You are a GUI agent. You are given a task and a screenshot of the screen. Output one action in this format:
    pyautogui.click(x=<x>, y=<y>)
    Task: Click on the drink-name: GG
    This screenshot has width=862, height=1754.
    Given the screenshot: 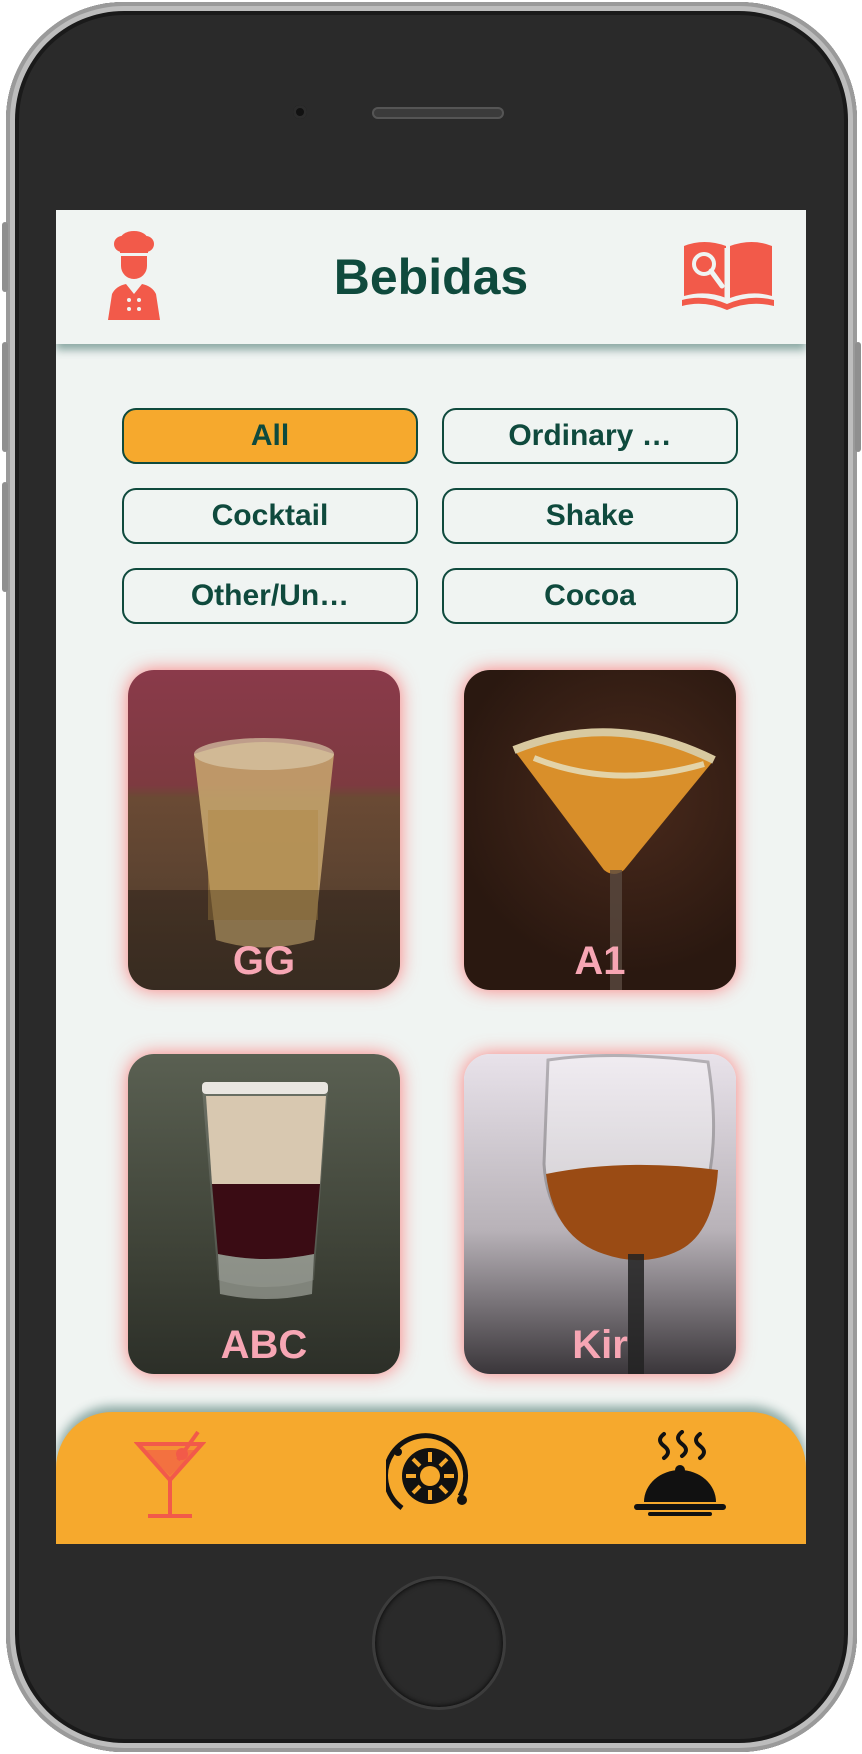 What is the action you would take?
    pyautogui.click(x=264, y=961)
    